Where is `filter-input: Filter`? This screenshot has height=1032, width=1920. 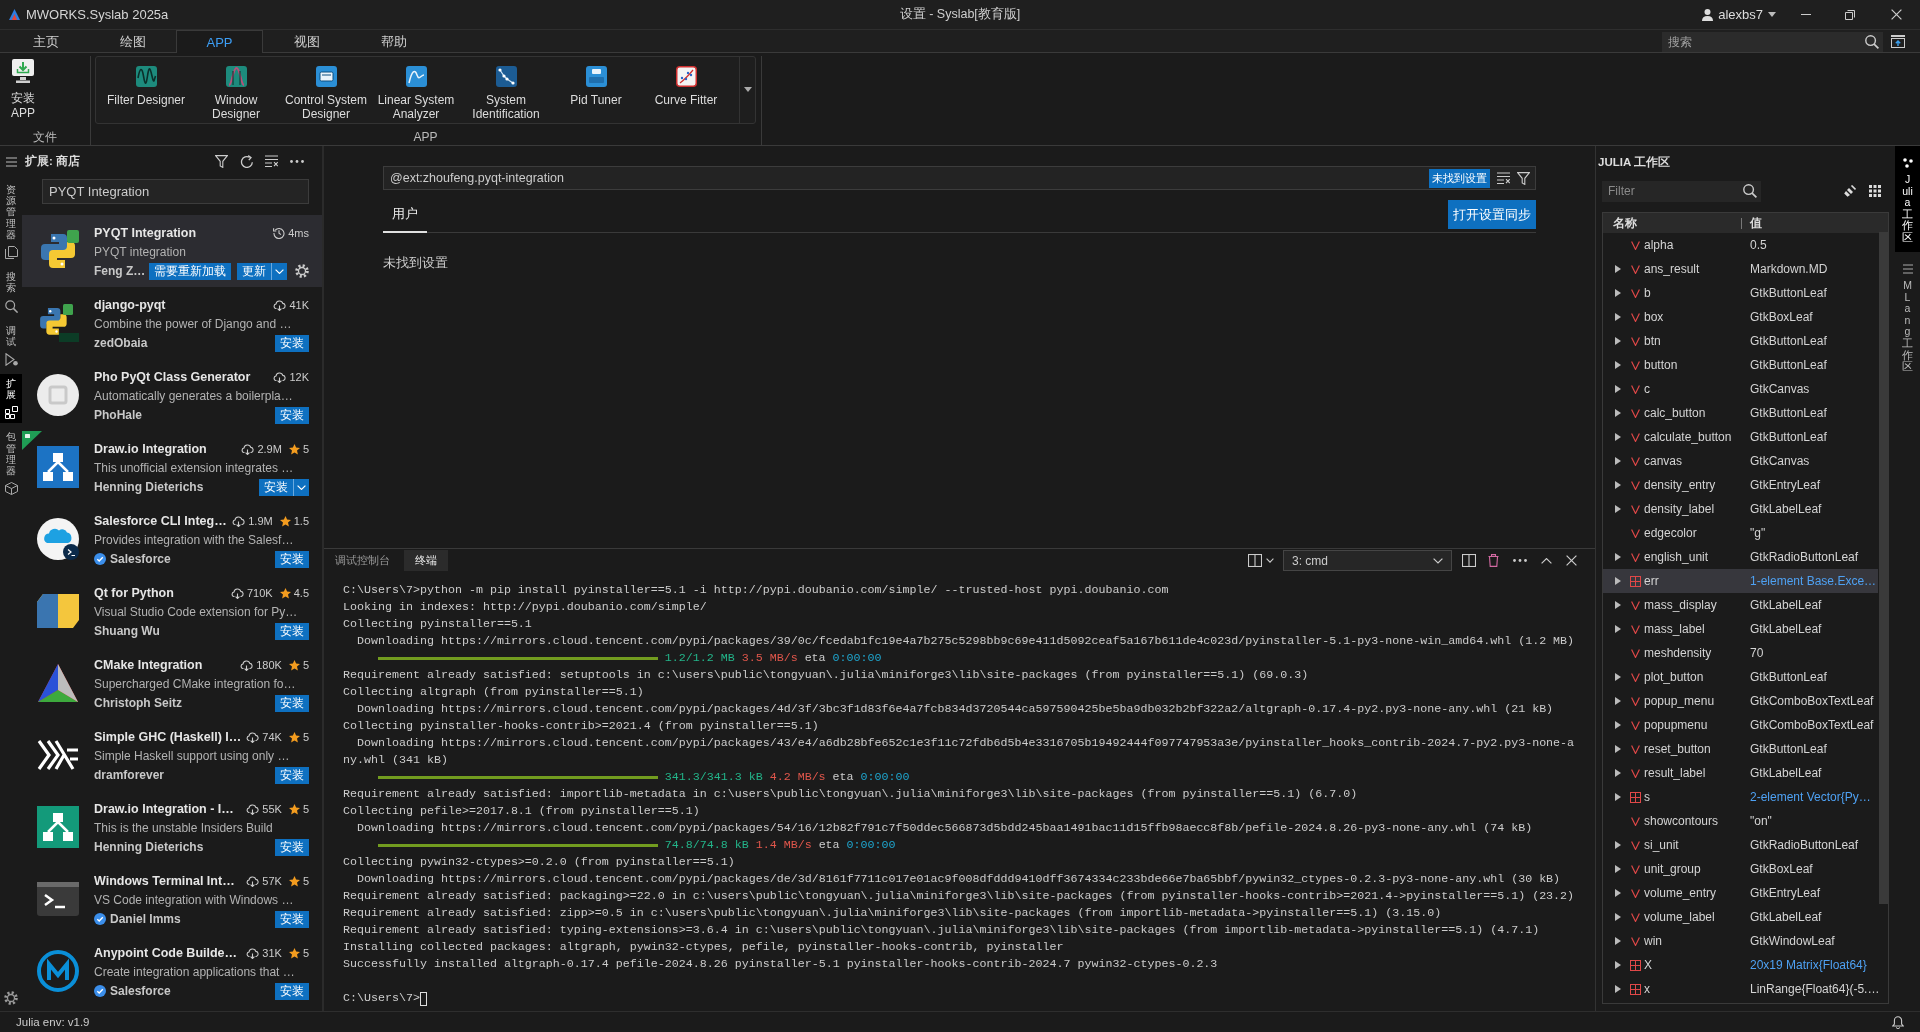
filter-input: Filter is located at coordinates (1675, 191).